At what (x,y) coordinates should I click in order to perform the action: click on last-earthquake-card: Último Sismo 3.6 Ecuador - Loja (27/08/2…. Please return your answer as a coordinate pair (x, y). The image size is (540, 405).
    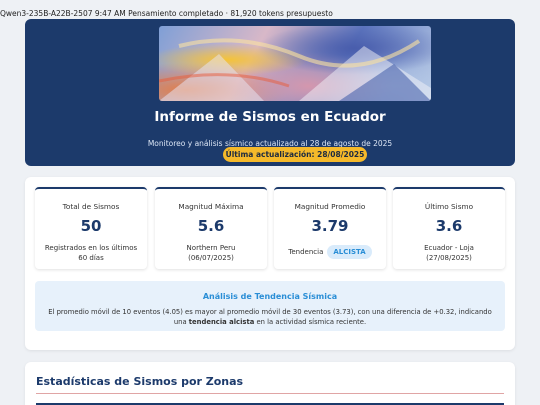
    Looking at the image, I should click on (449, 228).